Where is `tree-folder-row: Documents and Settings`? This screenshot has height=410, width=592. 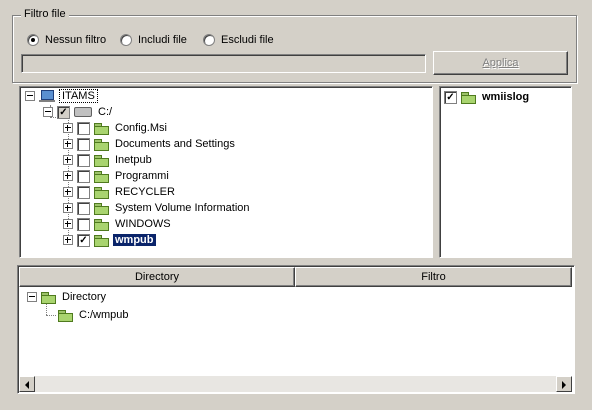 tree-folder-row: Documents and Settings is located at coordinates (150, 144).